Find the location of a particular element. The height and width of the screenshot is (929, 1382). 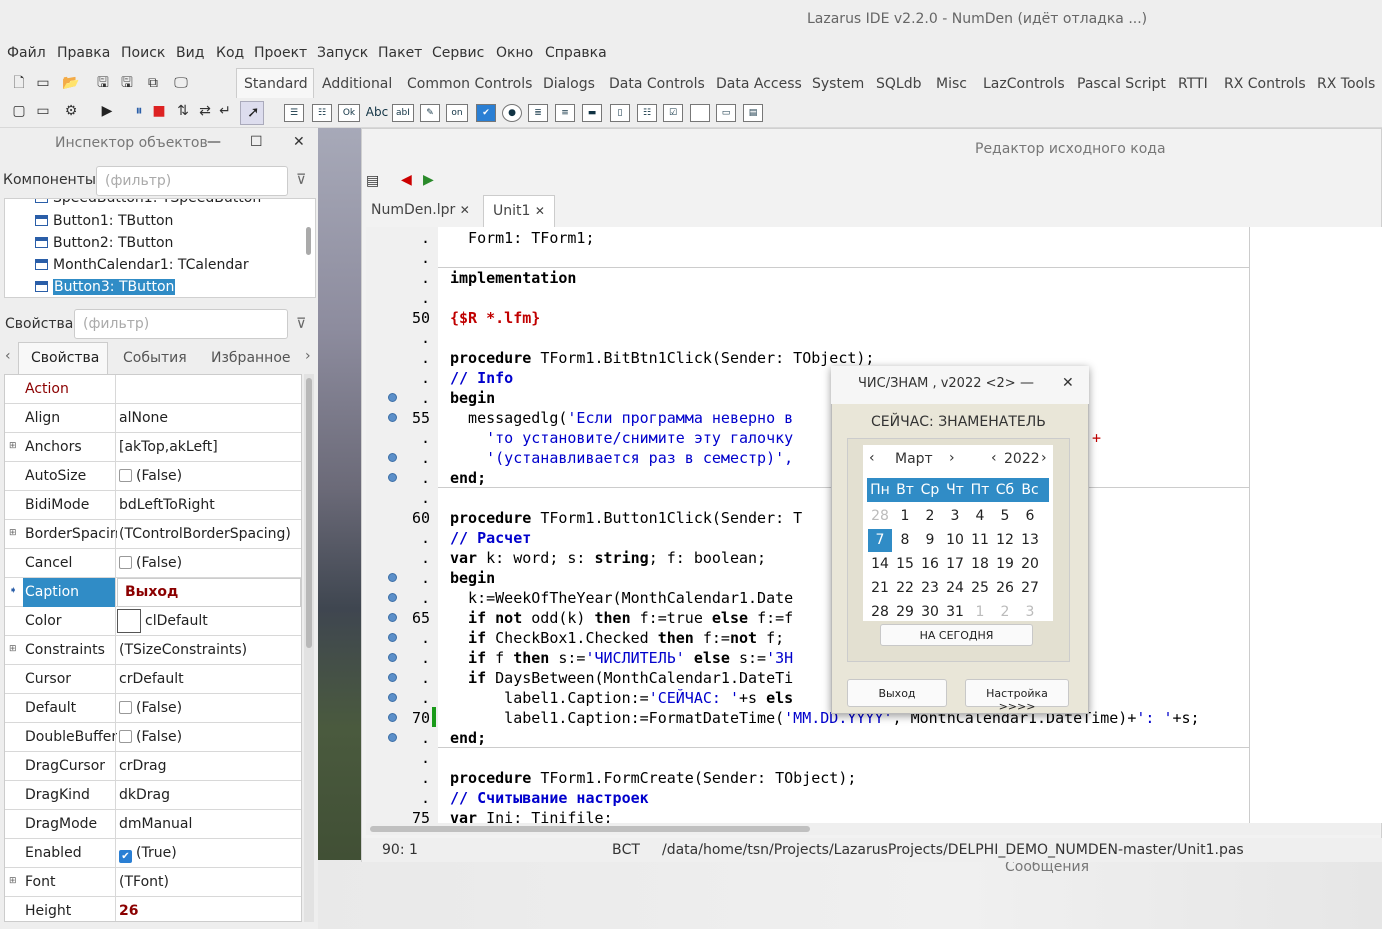

palette-tab-data-controls: Data Controls is located at coordinates (657, 84).